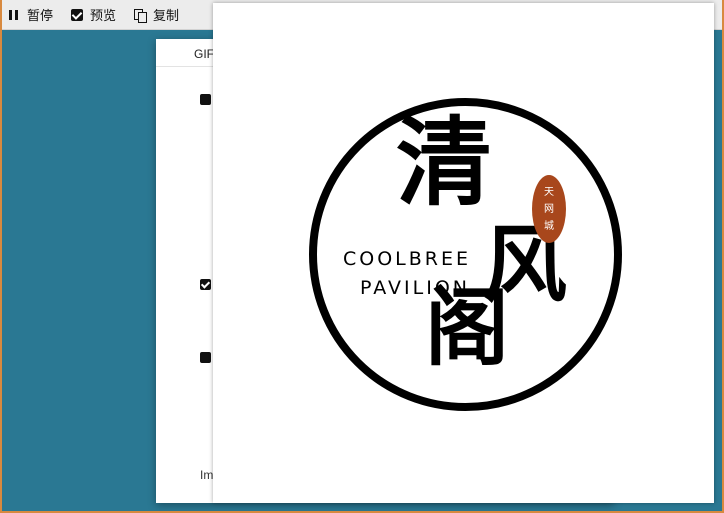 The image size is (724, 513). I want to click on preview-toggle: 预览, so click(94, 15).